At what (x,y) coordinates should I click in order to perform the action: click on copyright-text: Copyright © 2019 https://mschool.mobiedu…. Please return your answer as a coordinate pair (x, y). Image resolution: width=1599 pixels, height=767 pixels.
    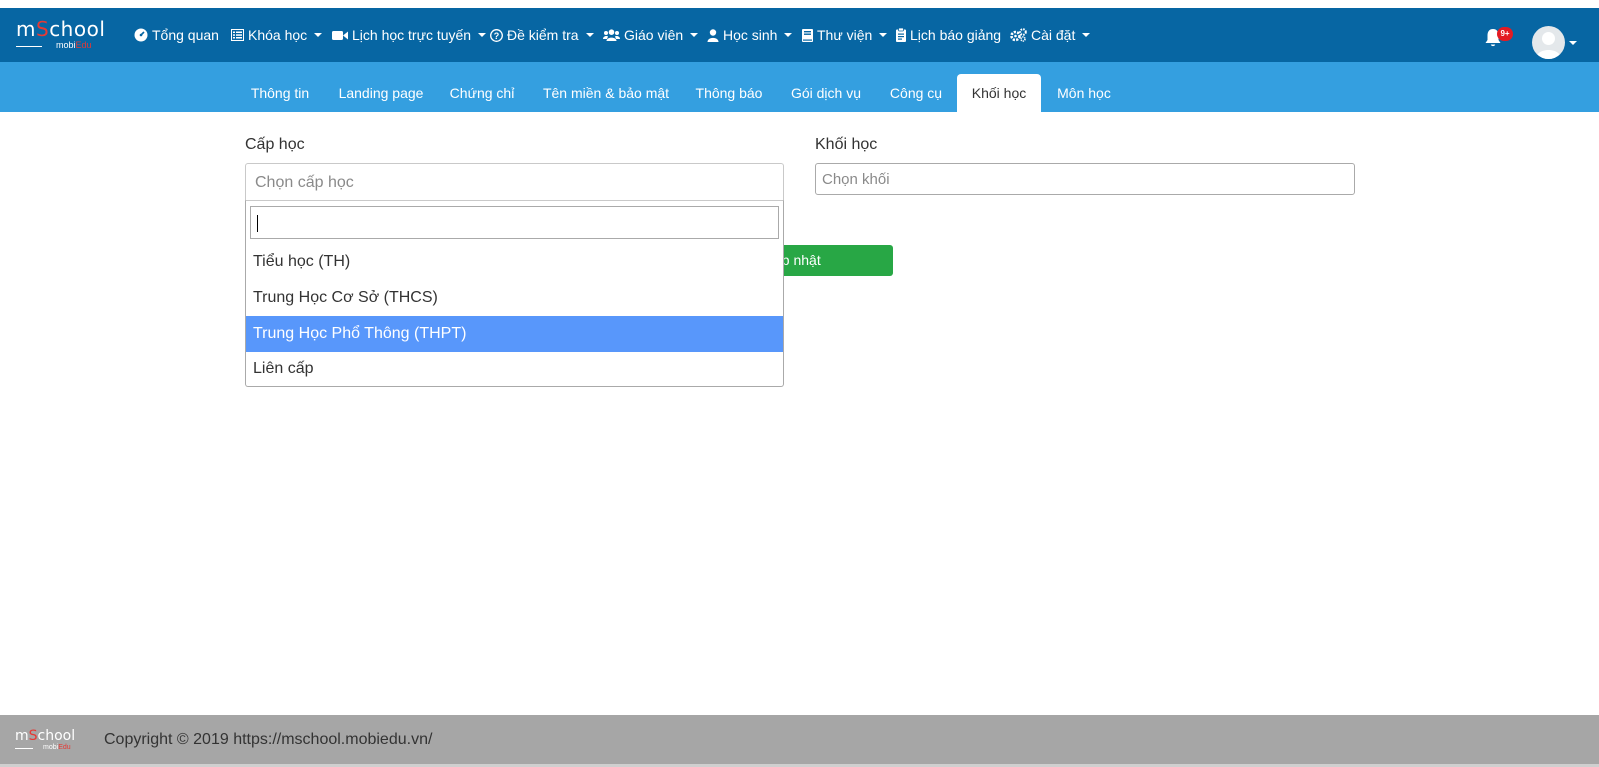
    Looking at the image, I should click on (268, 739).